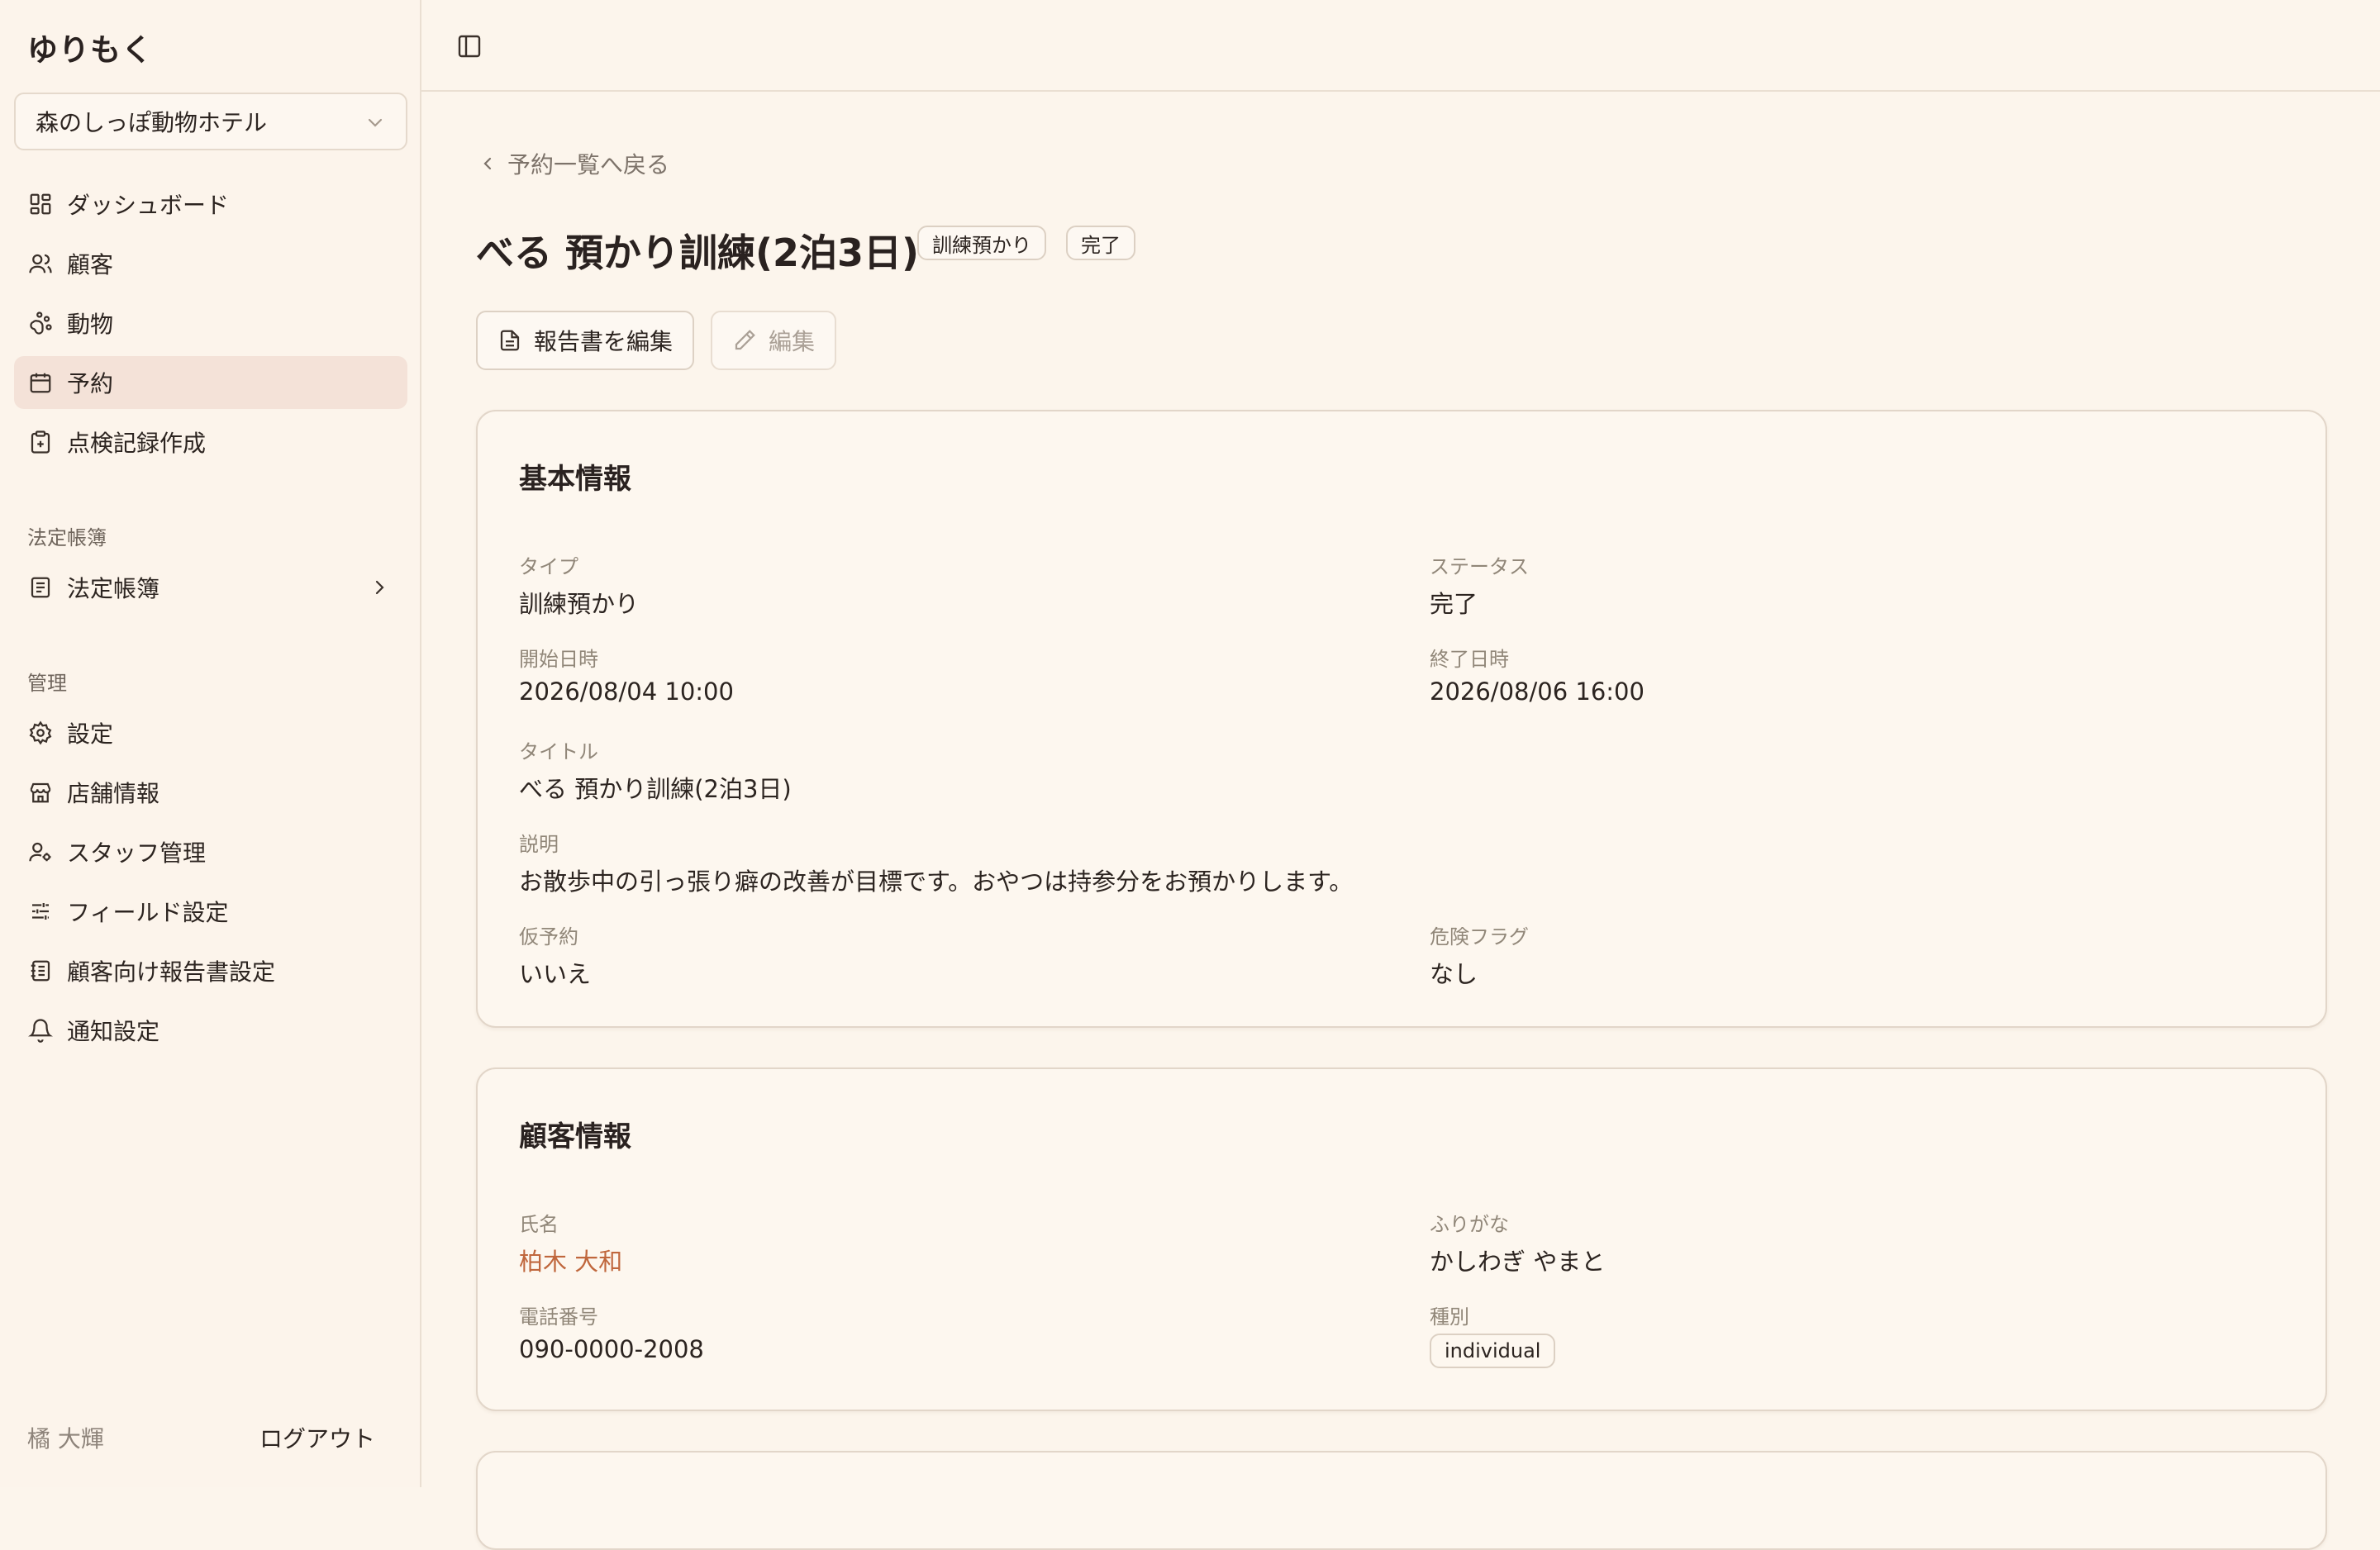 The width and height of the screenshot is (2380, 1550). What do you see at coordinates (210, 382) in the screenshot?
I see `nav-item-reservations: 予約` at bounding box center [210, 382].